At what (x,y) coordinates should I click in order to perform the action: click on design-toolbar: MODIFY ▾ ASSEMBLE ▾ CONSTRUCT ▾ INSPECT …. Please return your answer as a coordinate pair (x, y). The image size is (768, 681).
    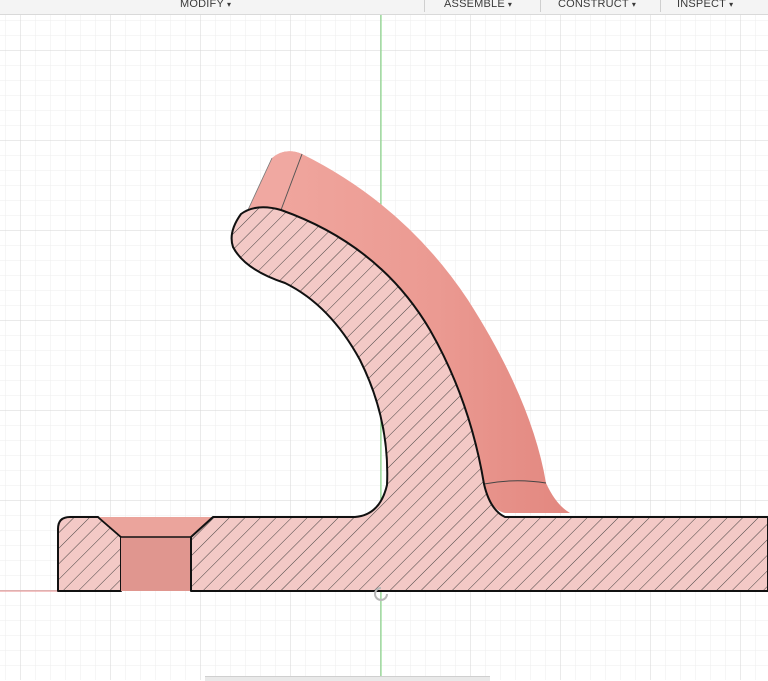
    Looking at the image, I should click on (384, 7).